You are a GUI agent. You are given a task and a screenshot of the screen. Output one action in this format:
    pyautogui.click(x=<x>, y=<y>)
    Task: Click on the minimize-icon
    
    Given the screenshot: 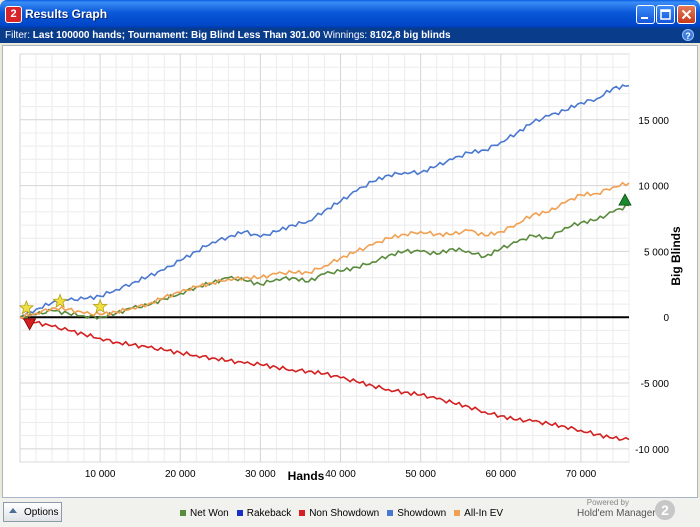 What is the action you would take?
    pyautogui.click(x=644, y=18)
    